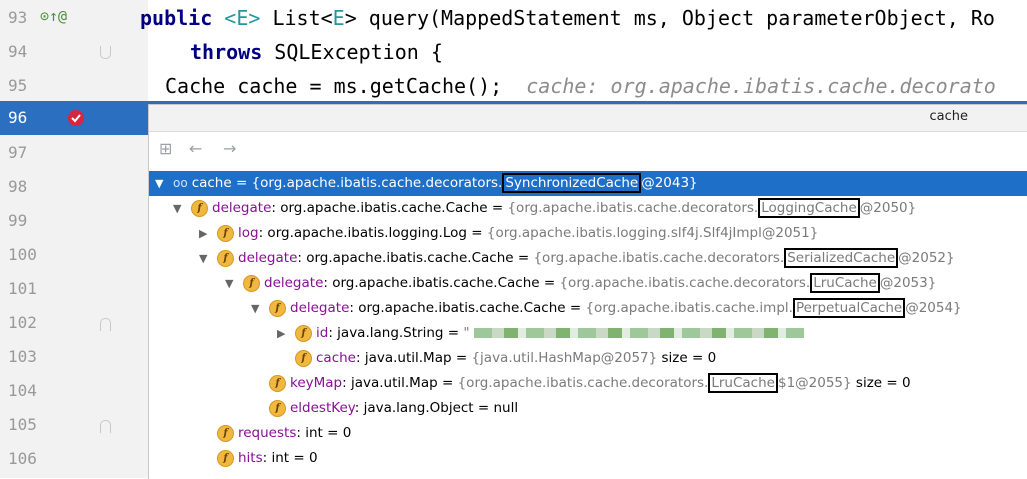  What do you see at coordinates (588, 118) in the screenshot?
I see `popup-header: cache` at bounding box center [588, 118].